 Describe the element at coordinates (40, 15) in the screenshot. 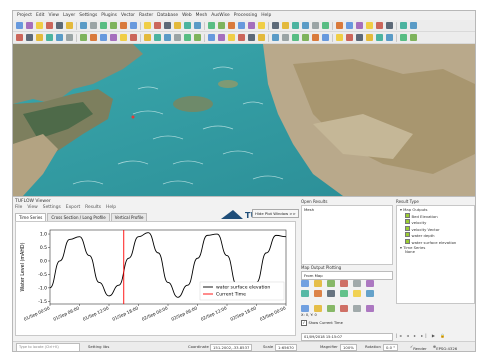

I see `menu-item-edit: Edit` at that location.